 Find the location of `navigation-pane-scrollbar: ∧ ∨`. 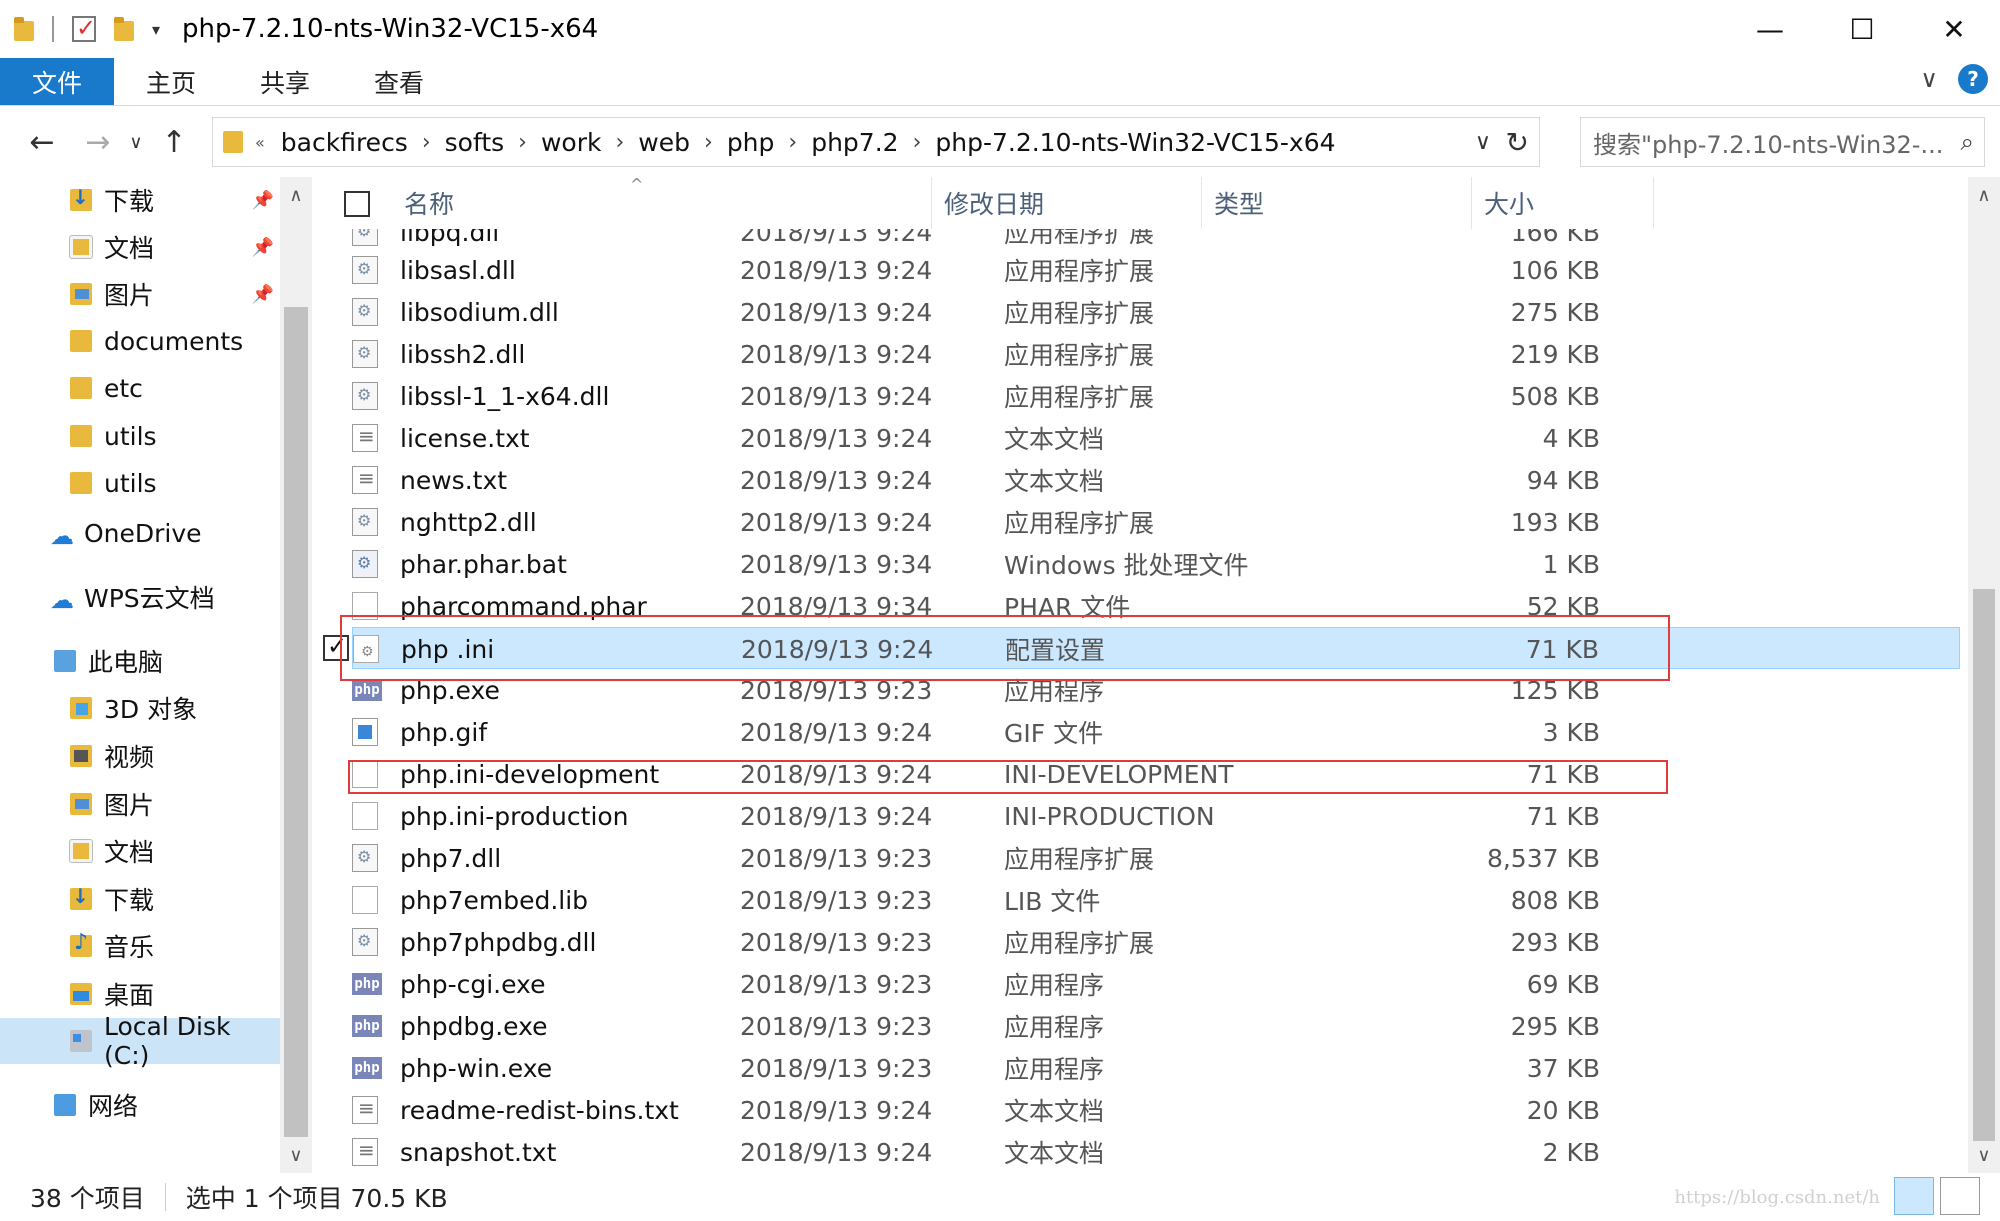

navigation-pane-scrollbar: ∧ ∨ is located at coordinates (296, 675).